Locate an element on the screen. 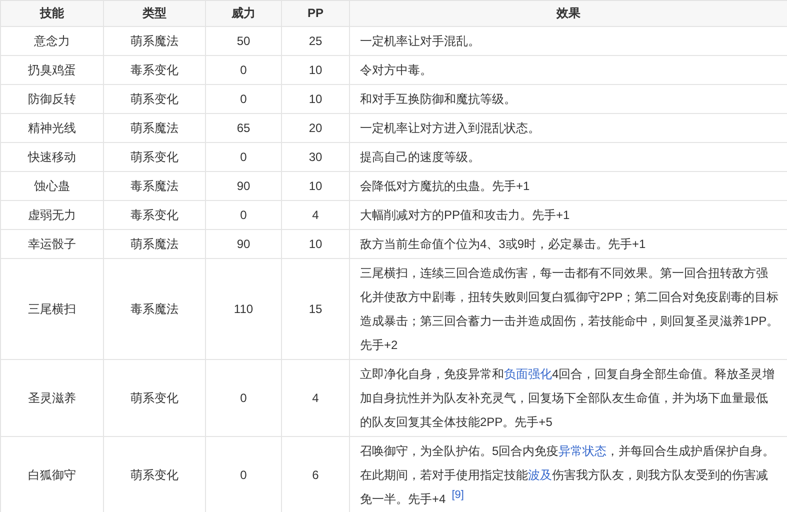 Image resolution: width=787 pixels, height=512 pixels. table-cell: 幸运骰子 is located at coordinates (52, 244).